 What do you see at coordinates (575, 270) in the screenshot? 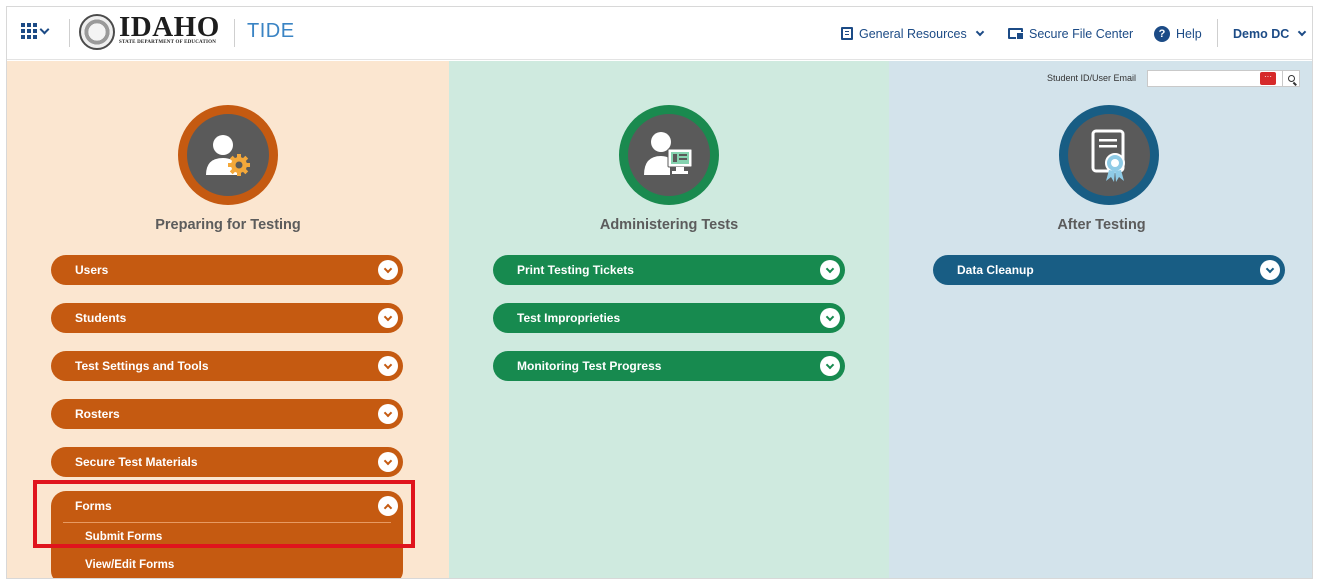
I see `pill-label: Print Testing Tickets` at bounding box center [575, 270].